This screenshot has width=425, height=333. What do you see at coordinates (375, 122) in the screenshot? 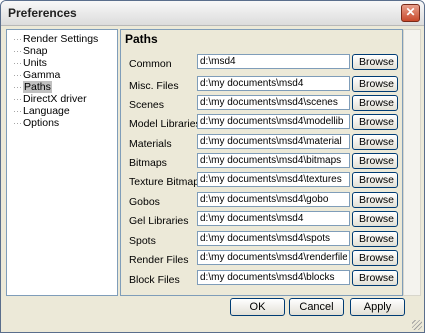
I see `model-libraries-browse-button: Browse` at bounding box center [375, 122].